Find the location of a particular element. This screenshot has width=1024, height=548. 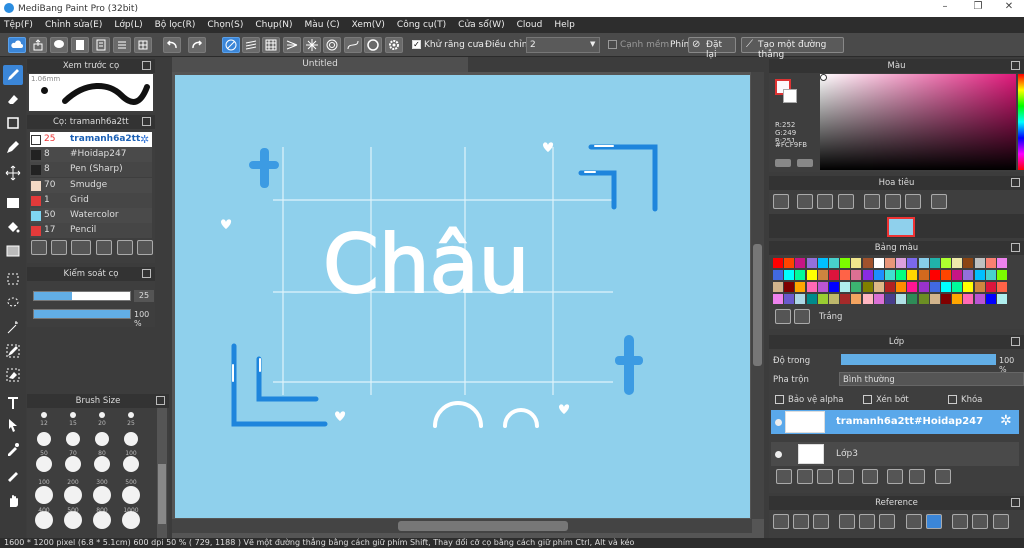

share-button is located at coordinates (38, 45).